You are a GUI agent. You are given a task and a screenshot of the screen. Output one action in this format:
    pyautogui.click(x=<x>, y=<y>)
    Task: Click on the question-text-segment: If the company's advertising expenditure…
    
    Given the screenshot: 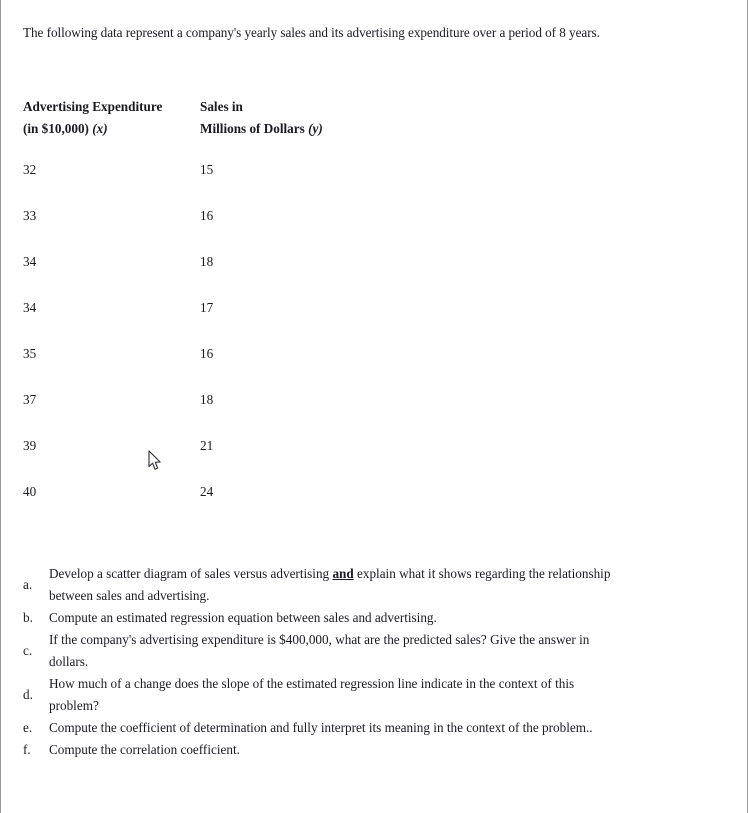 What is the action you would take?
    pyautogui.click(x=319, y=650)
    